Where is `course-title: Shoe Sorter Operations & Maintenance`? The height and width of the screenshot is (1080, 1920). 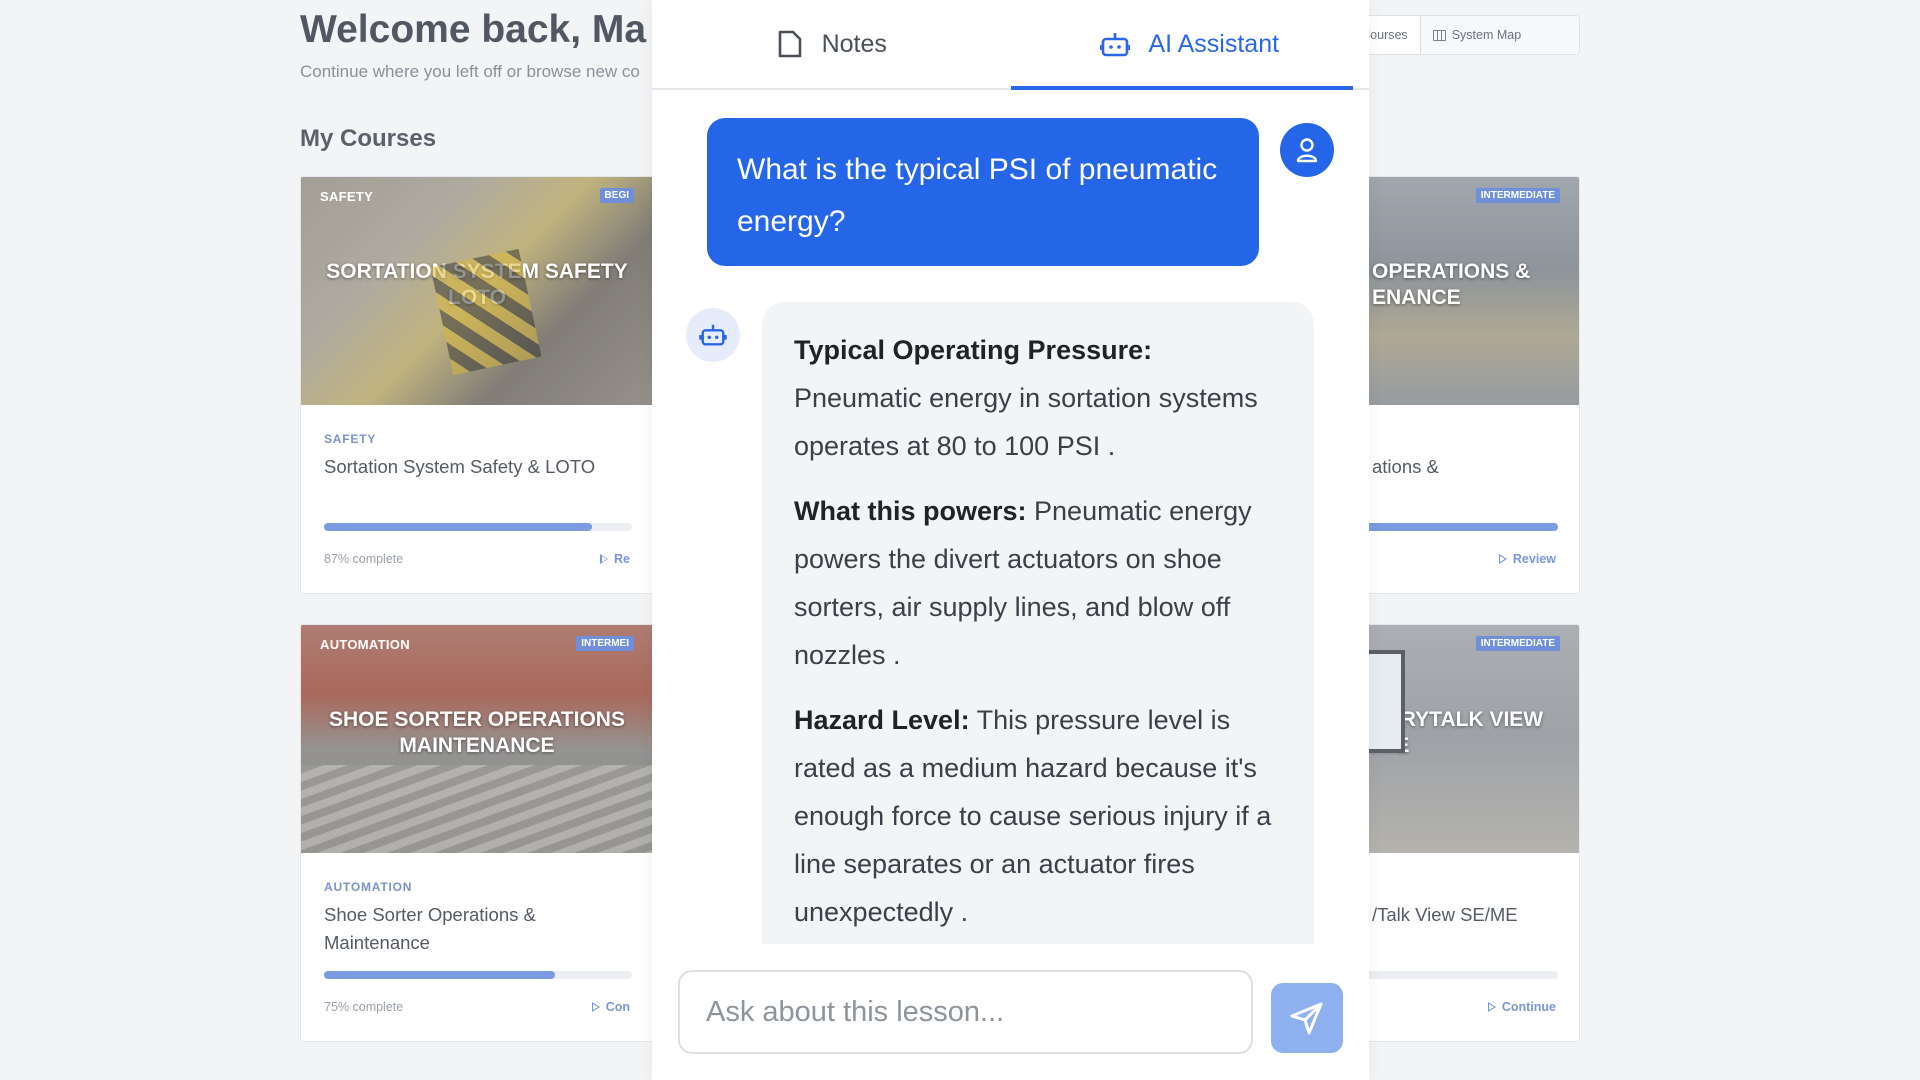 course-title: Shoe Sorter Operations & Maintenance is located at coordinates (430, 928).